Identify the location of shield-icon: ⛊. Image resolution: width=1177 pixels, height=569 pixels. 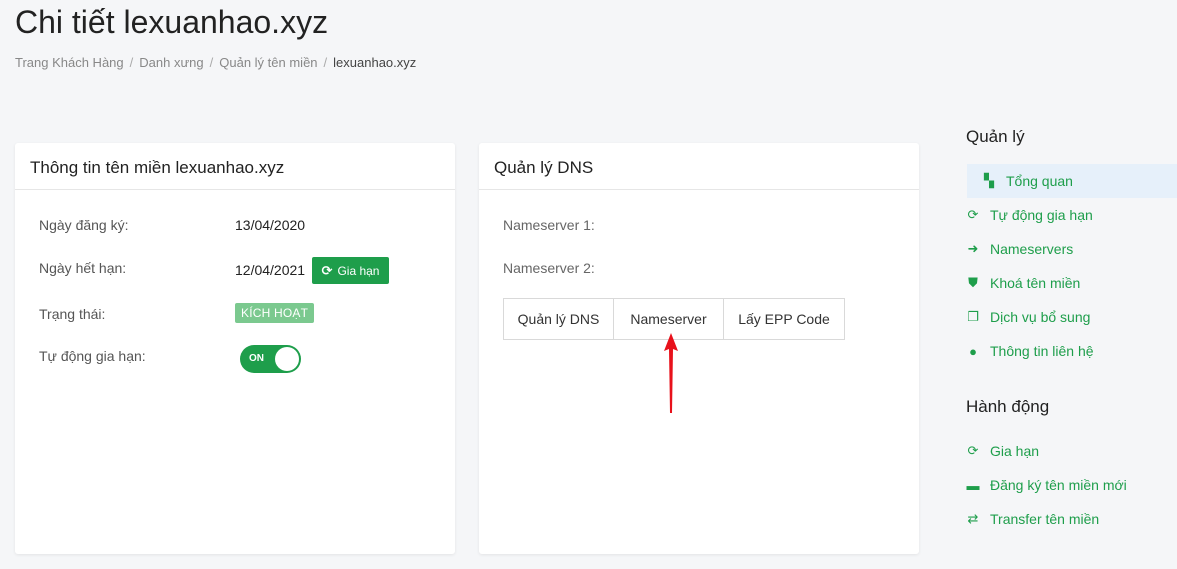
(973, 282).